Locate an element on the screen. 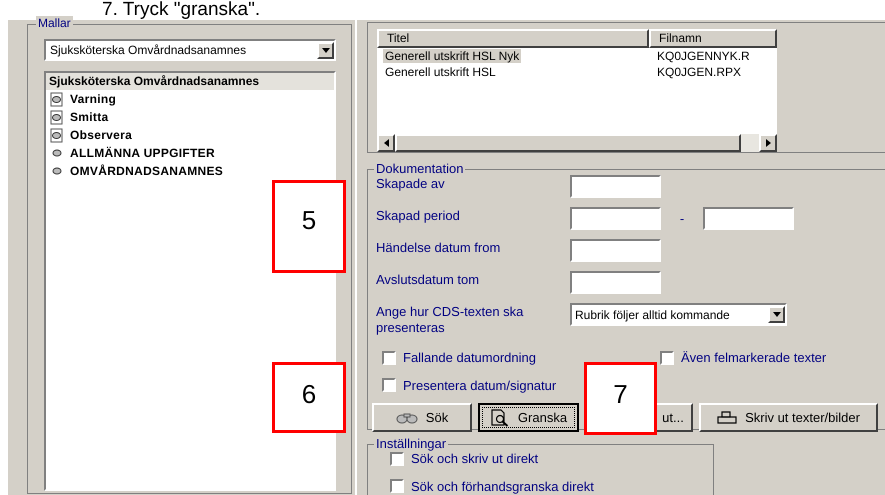 This screenshot has height=495, width=885. scroll-right-icon is located at coordinates (768, 143).